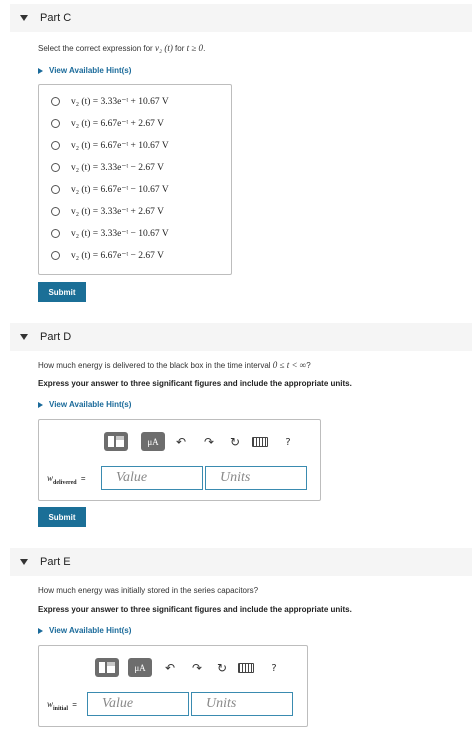 Image resolution: width=474 pixels, height=732 pixels. What do you see at coordinates (117, 124) in the screenshot?
I see `choice-label: v₂ (t) = 6.67e⁻ᵗ + 2.67 V` at bounding box center [117, 124].